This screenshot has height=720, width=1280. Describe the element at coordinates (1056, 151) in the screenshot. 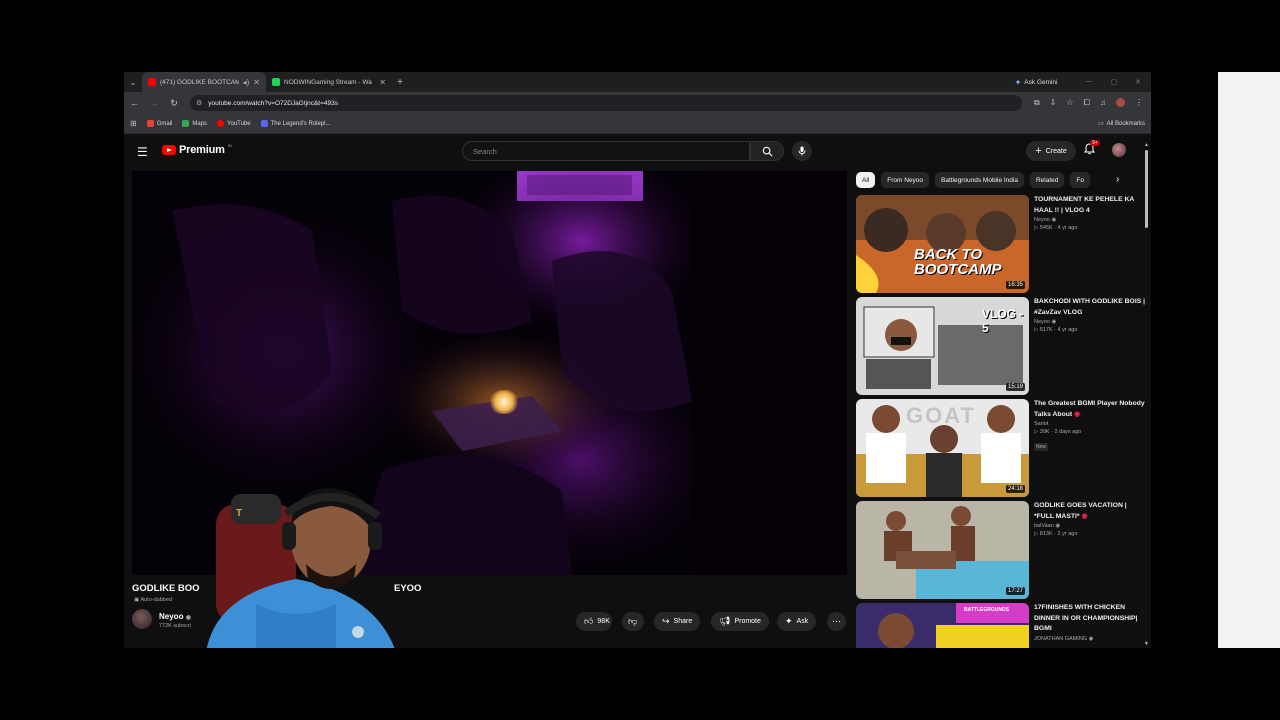

I see `create-label: Create` at that location.